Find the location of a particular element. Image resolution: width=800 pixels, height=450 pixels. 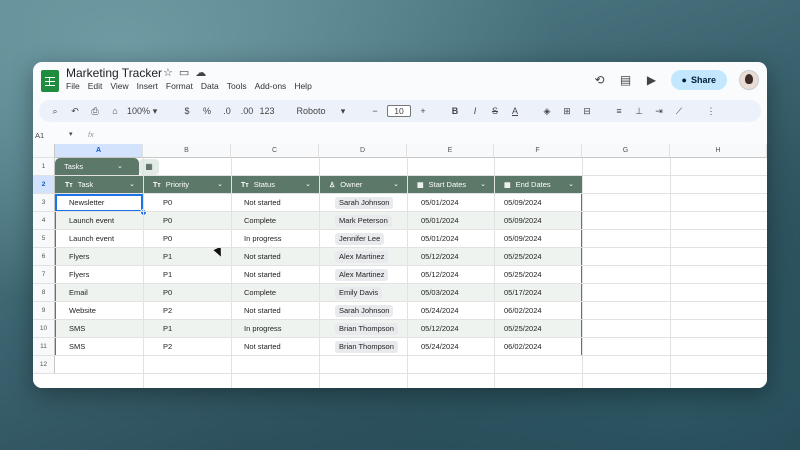

cell-task: Launch event is located at coordinates (91, 239).